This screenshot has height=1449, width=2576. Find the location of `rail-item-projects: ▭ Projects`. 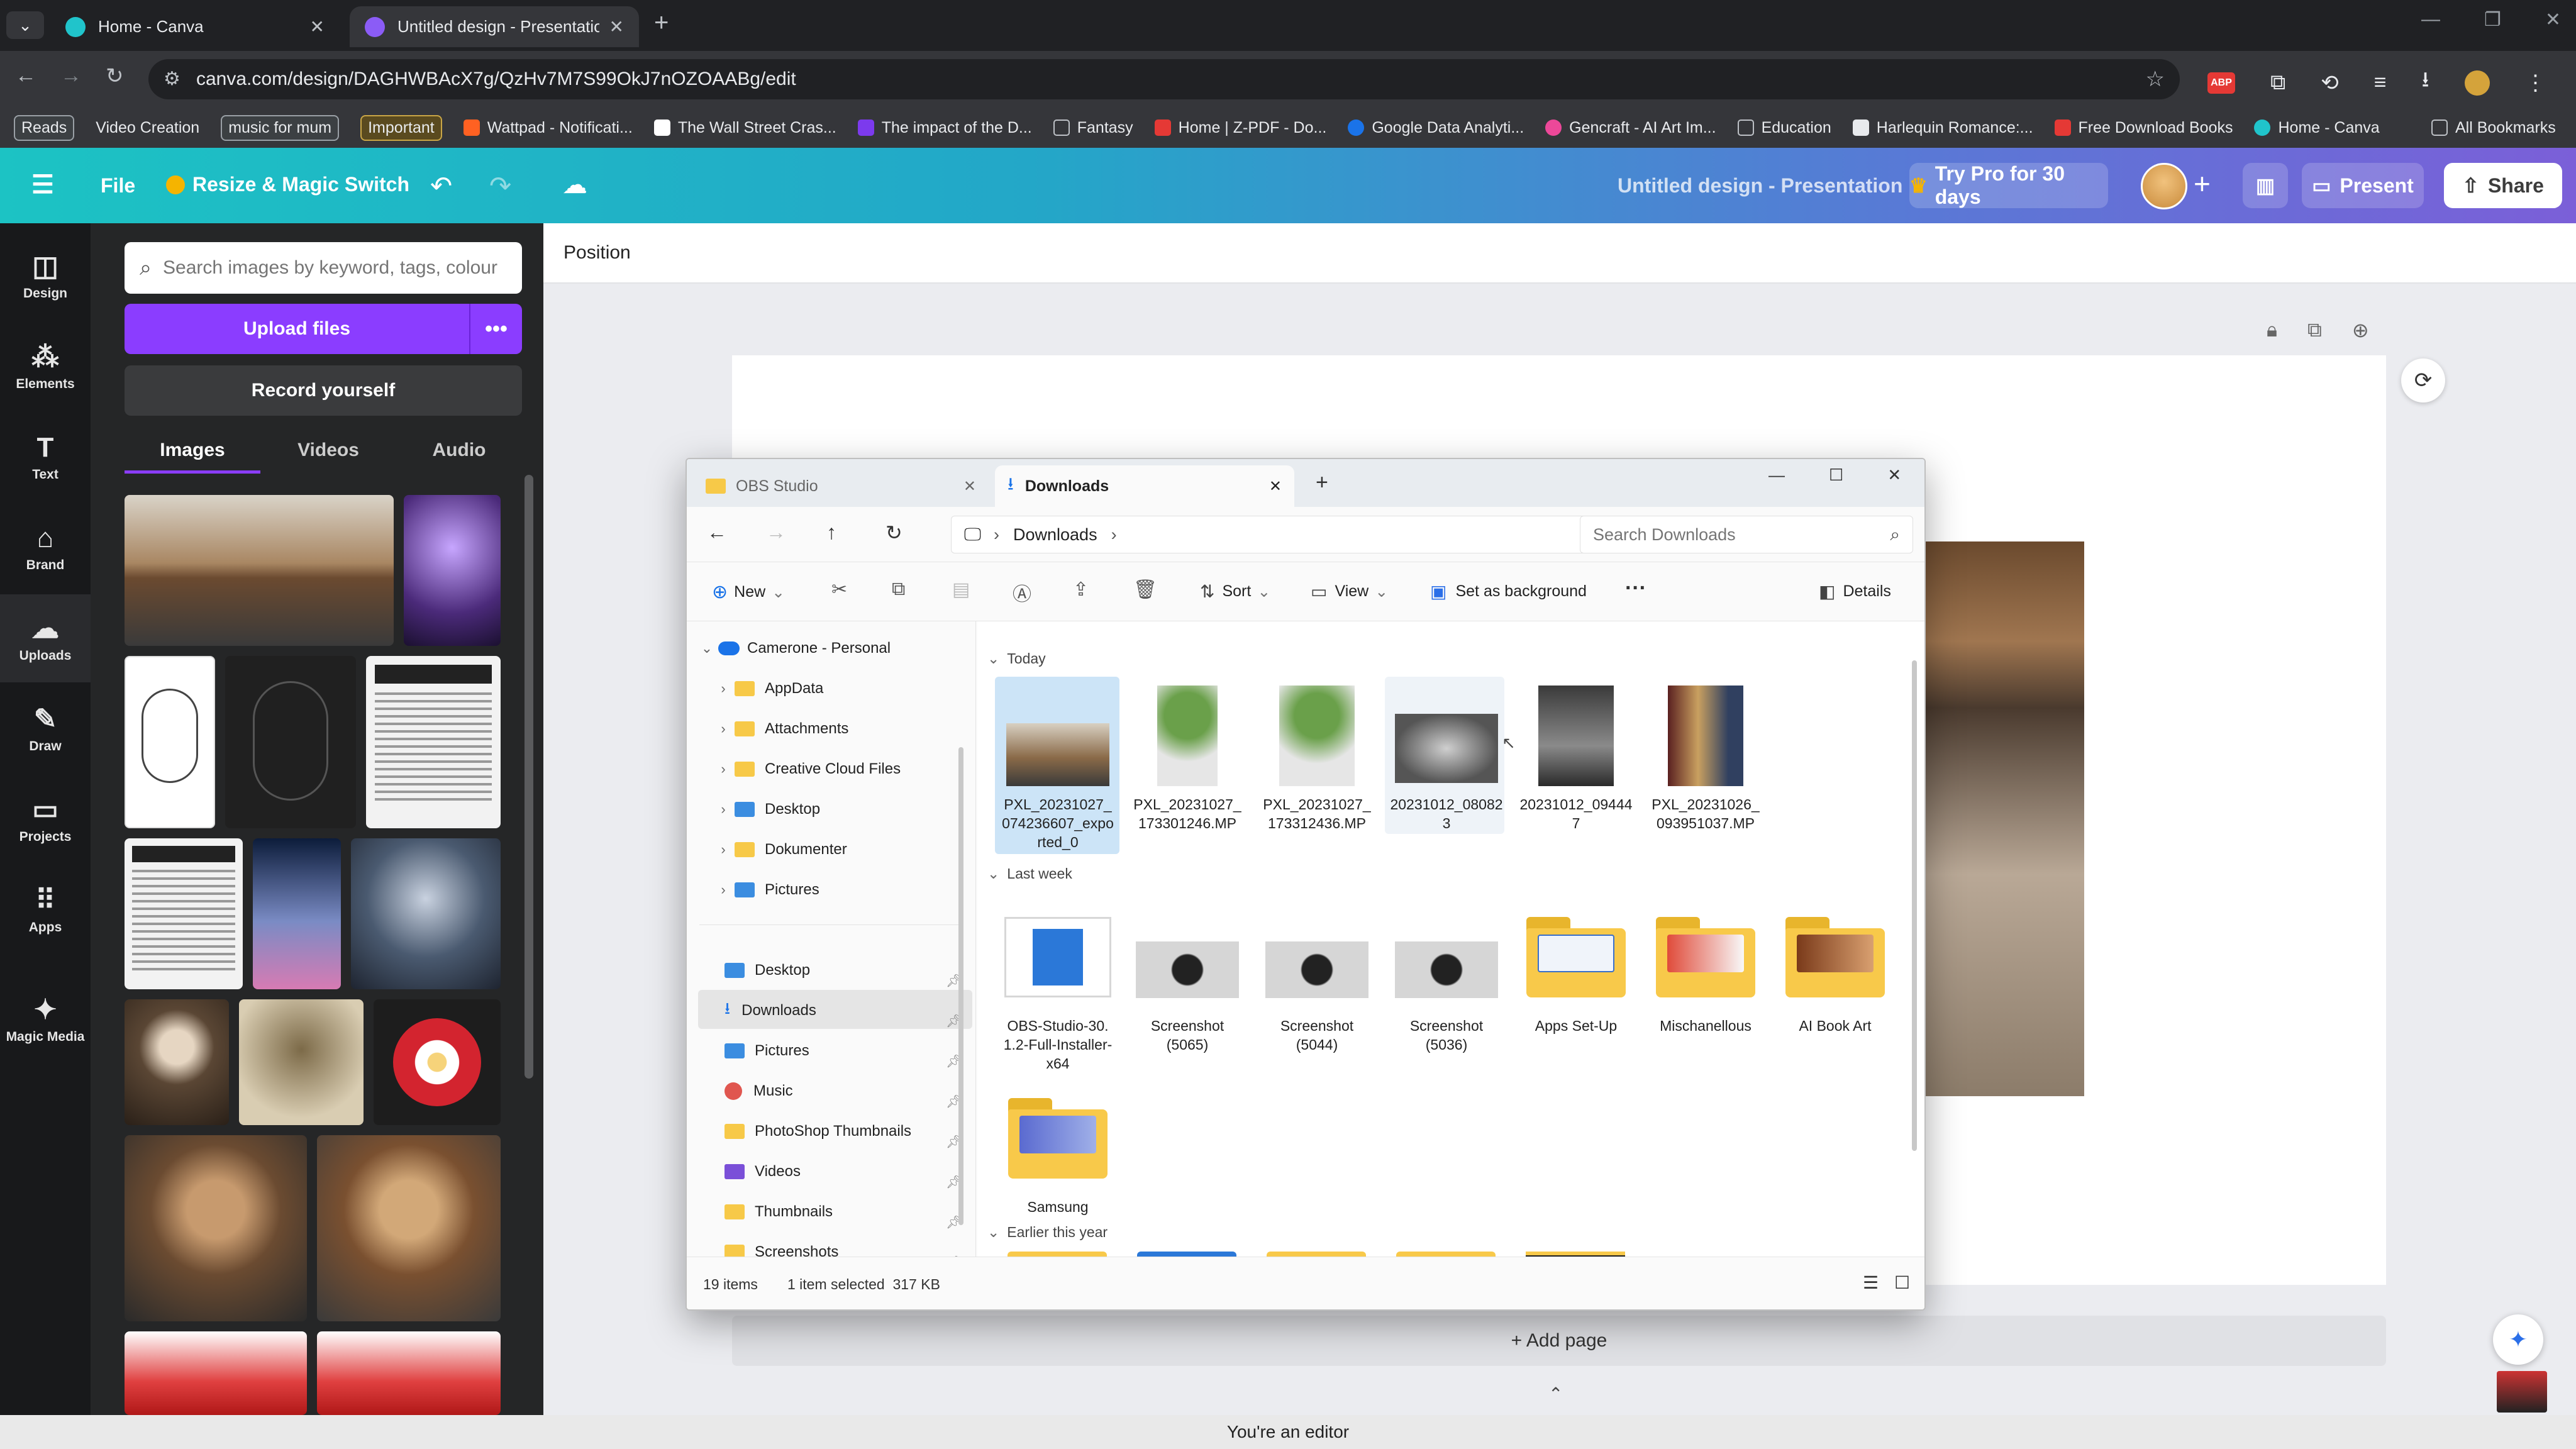

rail-item-projects: ▭ Projects is located at coordinates (45, 819).